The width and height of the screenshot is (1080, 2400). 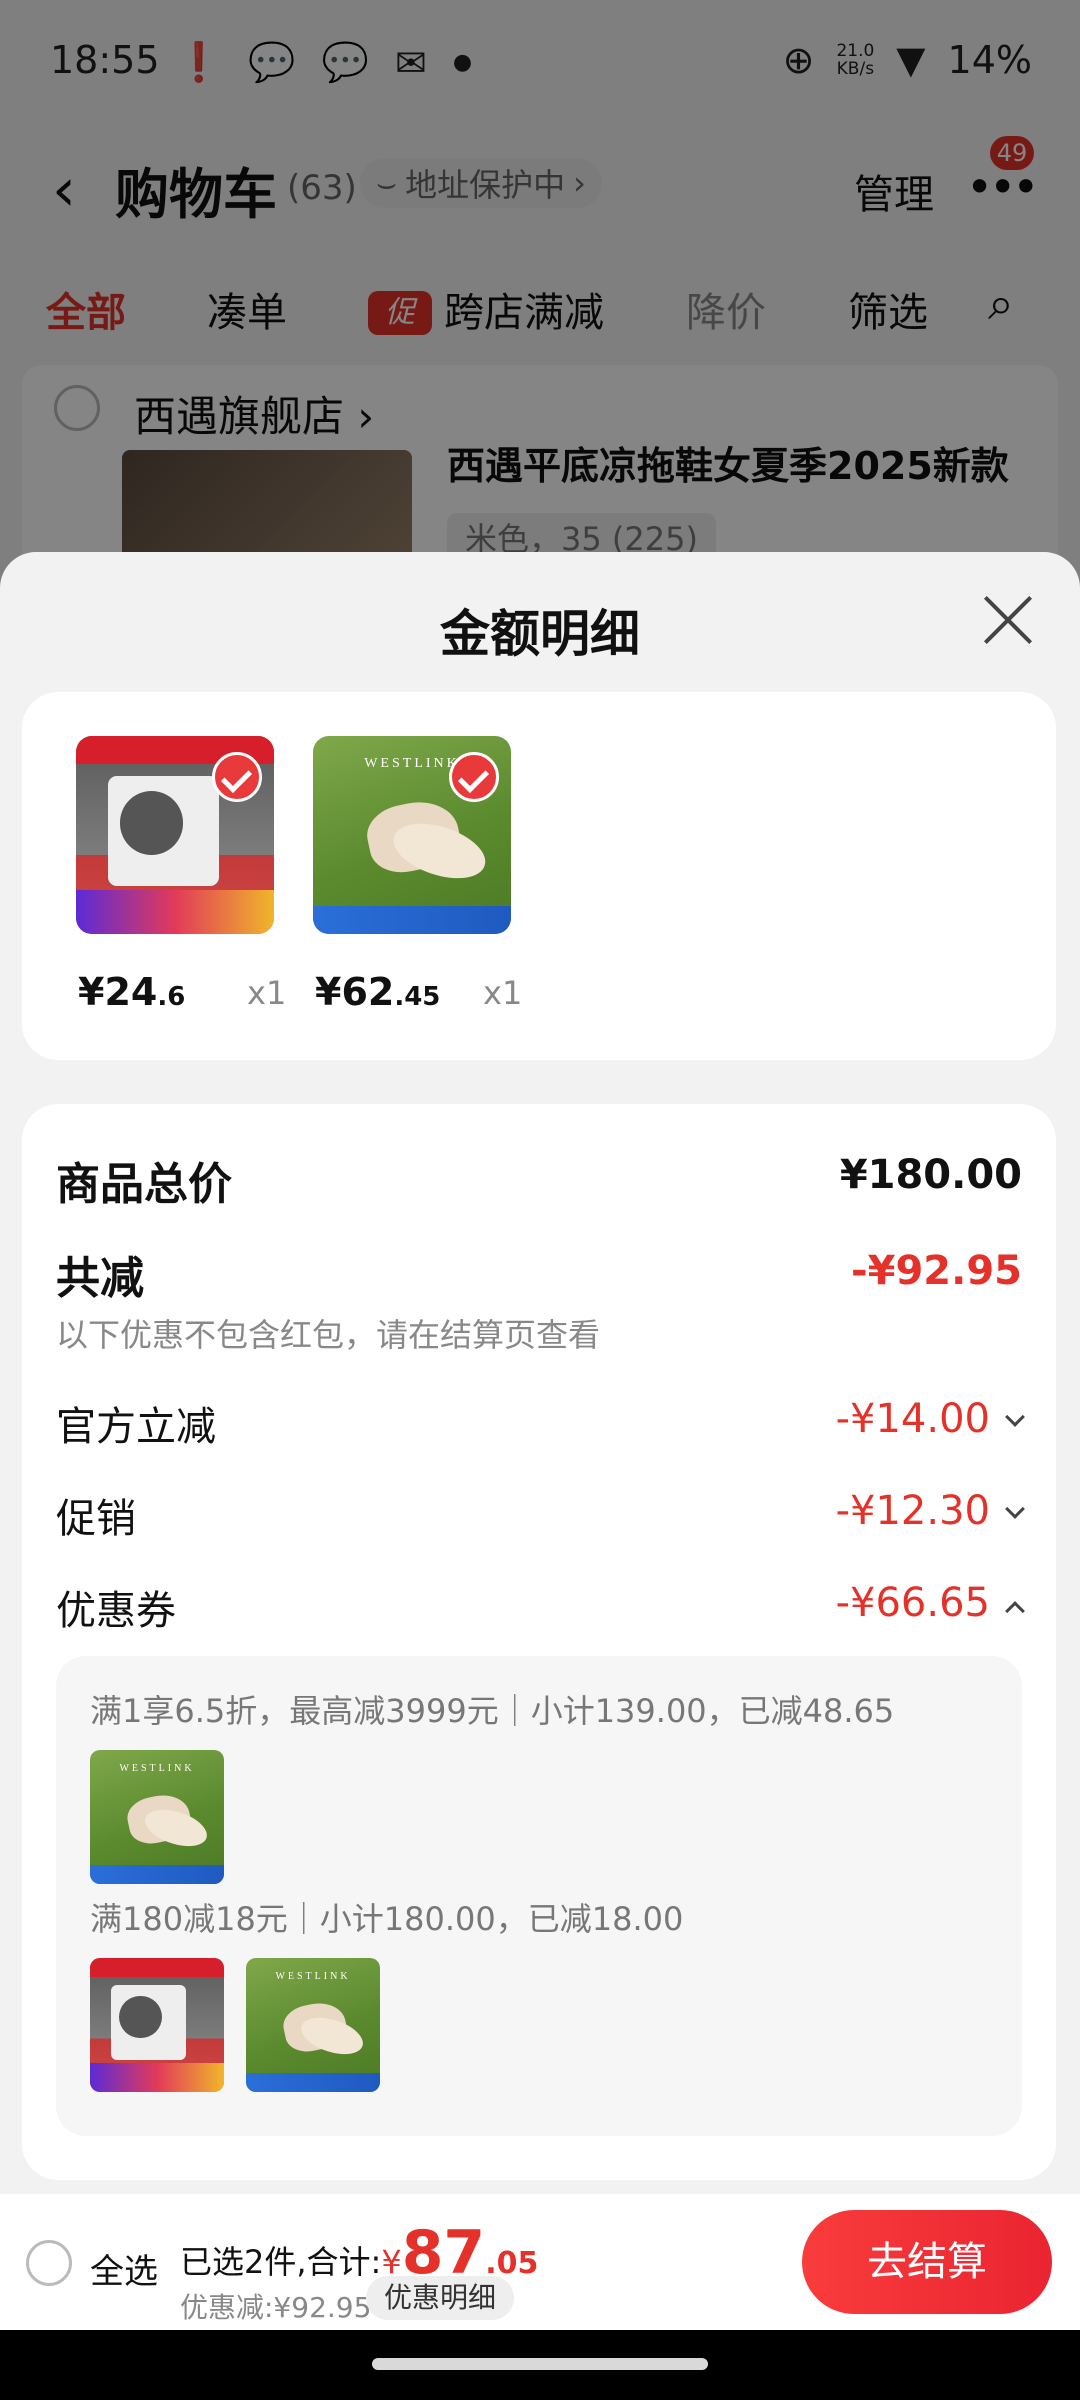 What do you see at coordinates (540, 634) in the screenshot?
I see `sheet-title: 金额明细` at bounding box center [540, 634].